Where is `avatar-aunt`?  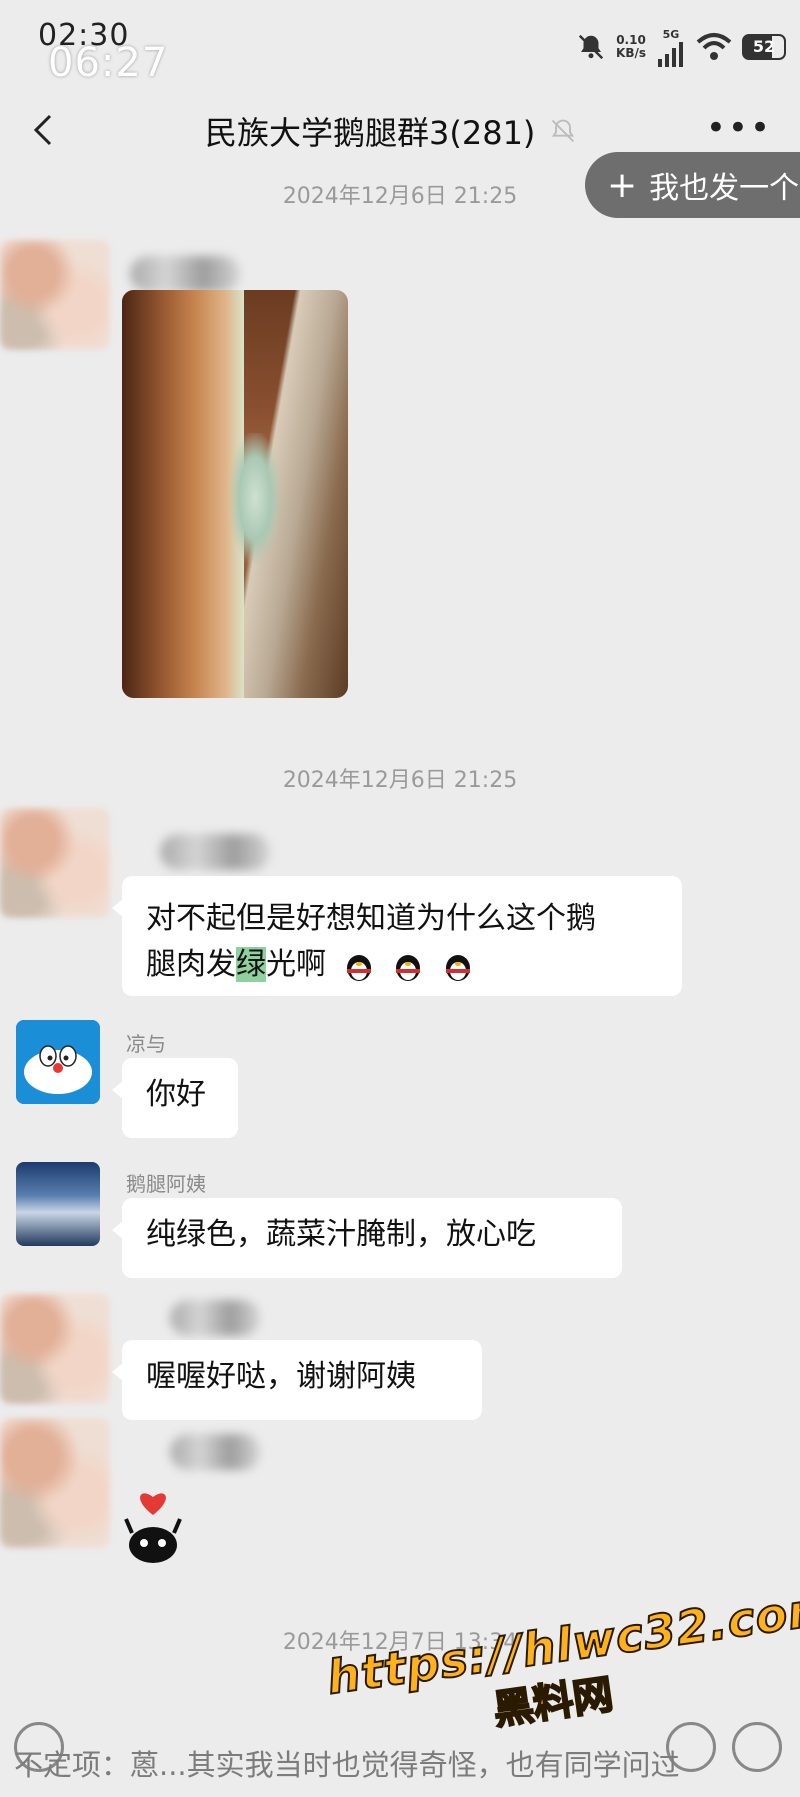
avatar-aunt is located at coordinates (58, 1204).